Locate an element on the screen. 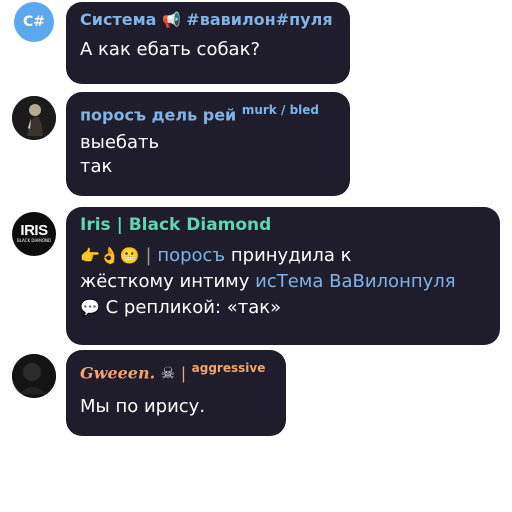 The height and width of the screenshot is (512, 512). mention-name: поросъ is located at coordinates (191, 255).